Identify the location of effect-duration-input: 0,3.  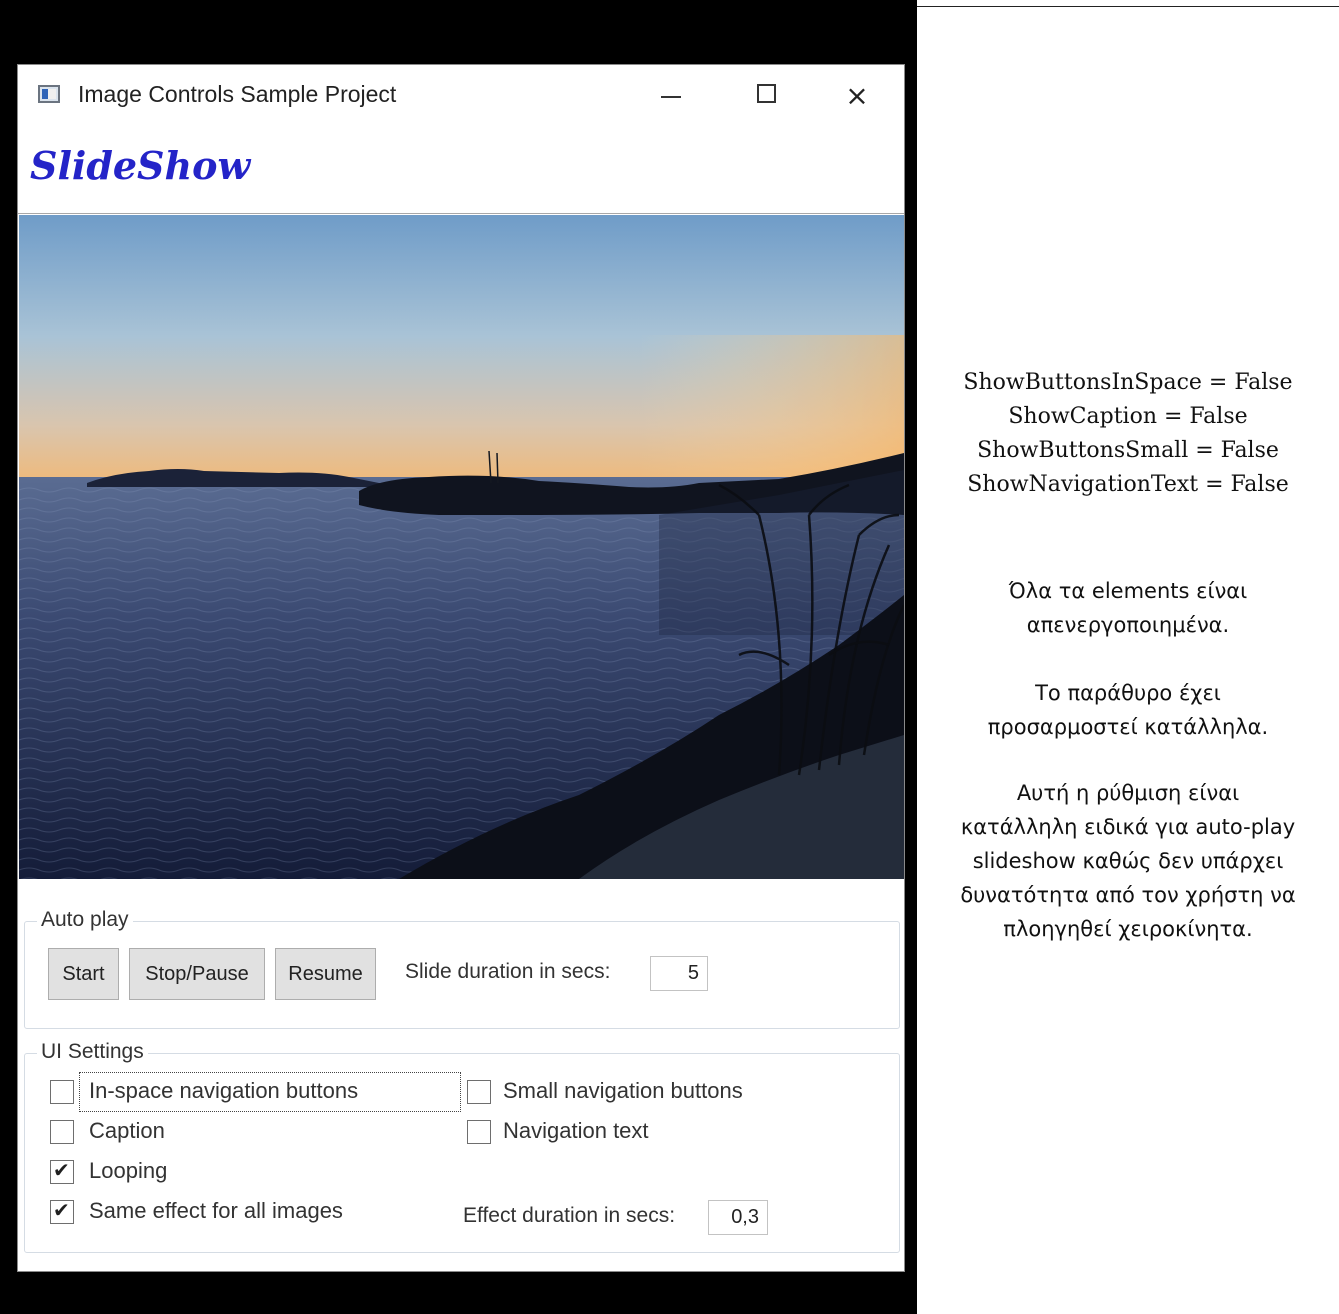
(738, 1217).